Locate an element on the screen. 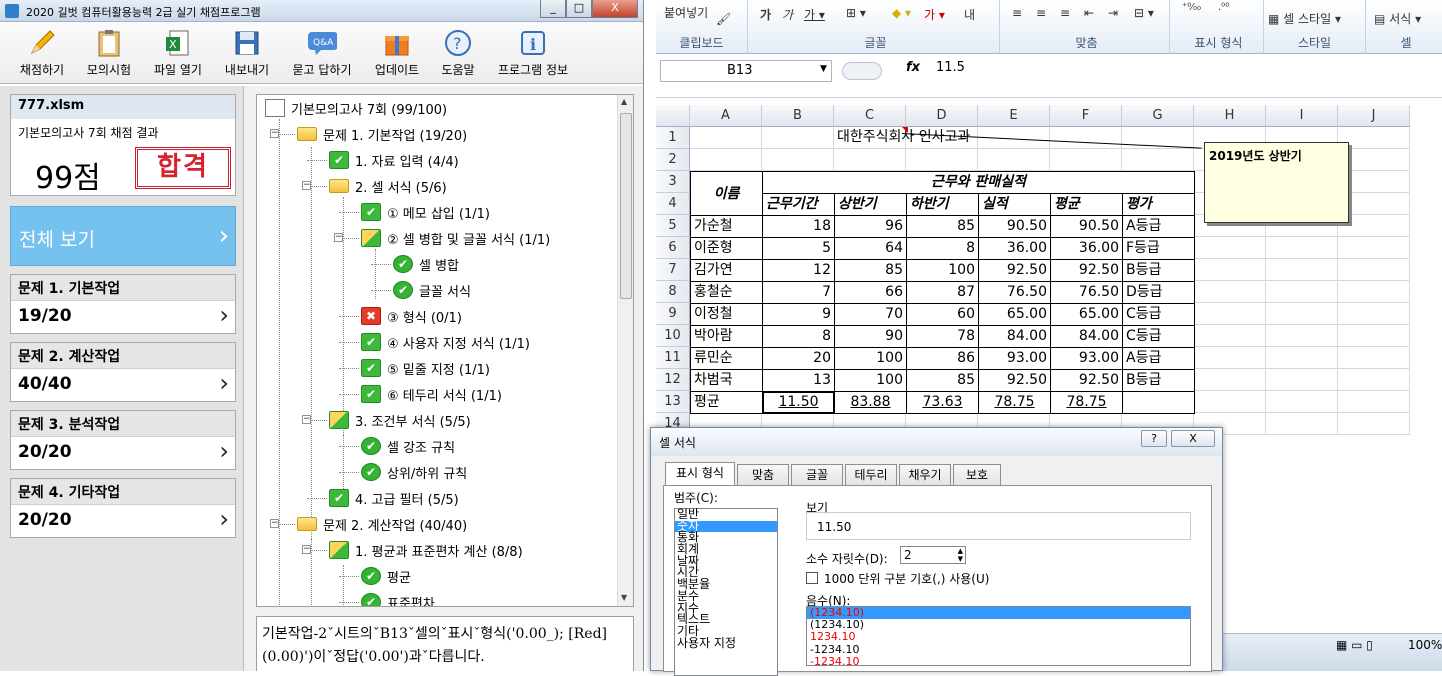 The height and width of the screenshot is (676, 1442). format-button: ▤ 서식 ▾ is located at coordinates (1397, 18).